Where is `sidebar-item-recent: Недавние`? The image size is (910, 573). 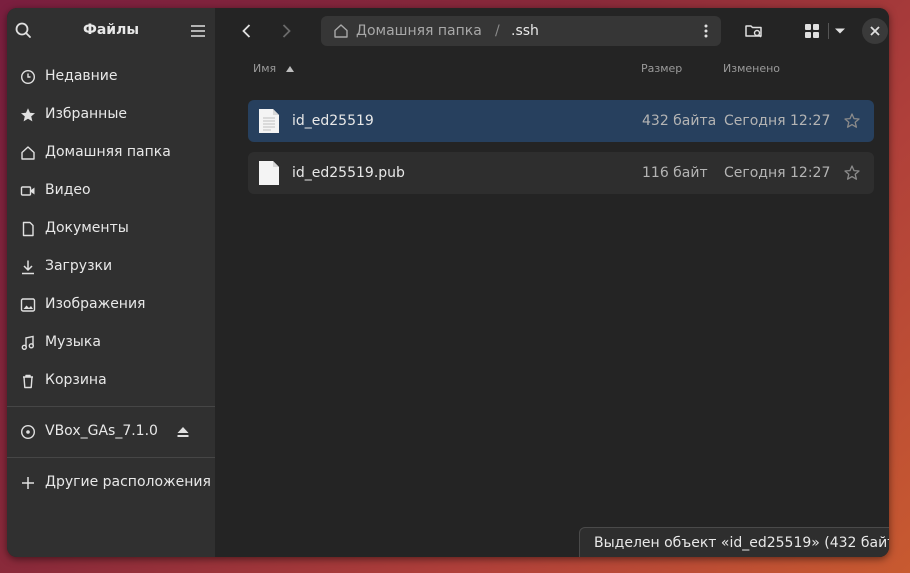
sidebar-item-recent: Недавние is located at coordinates (111, 77).